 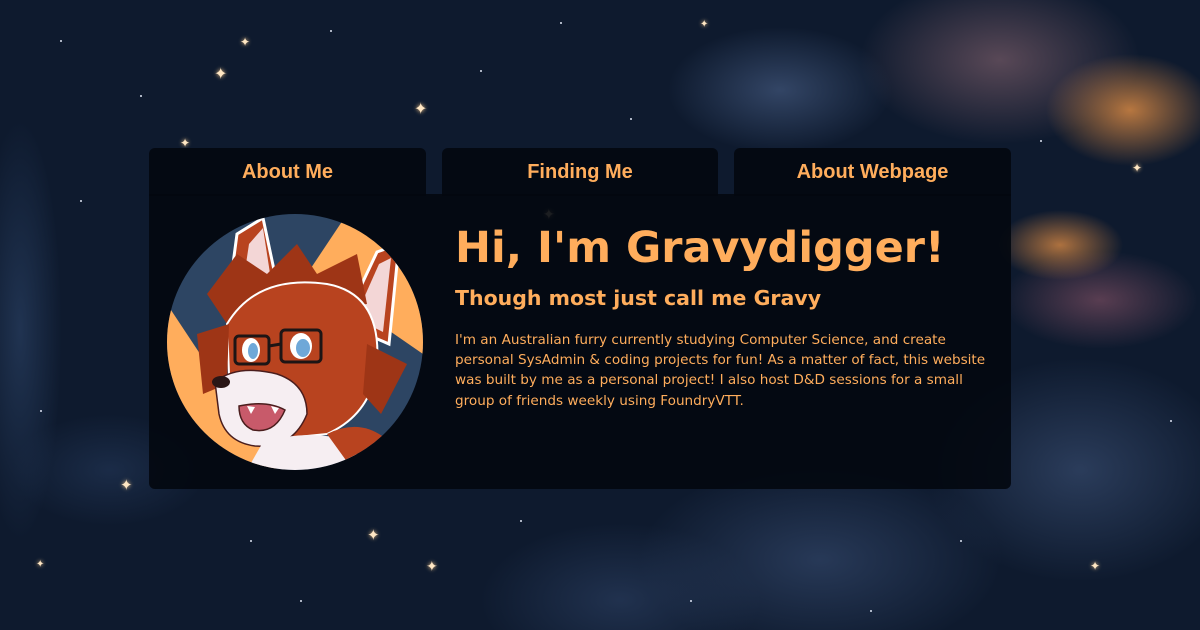 What do you see at coordinates (638, 298) in the screenshot?
I see `page-subtitle: Though most just call me Gravy` at bounding box center [638, 298].